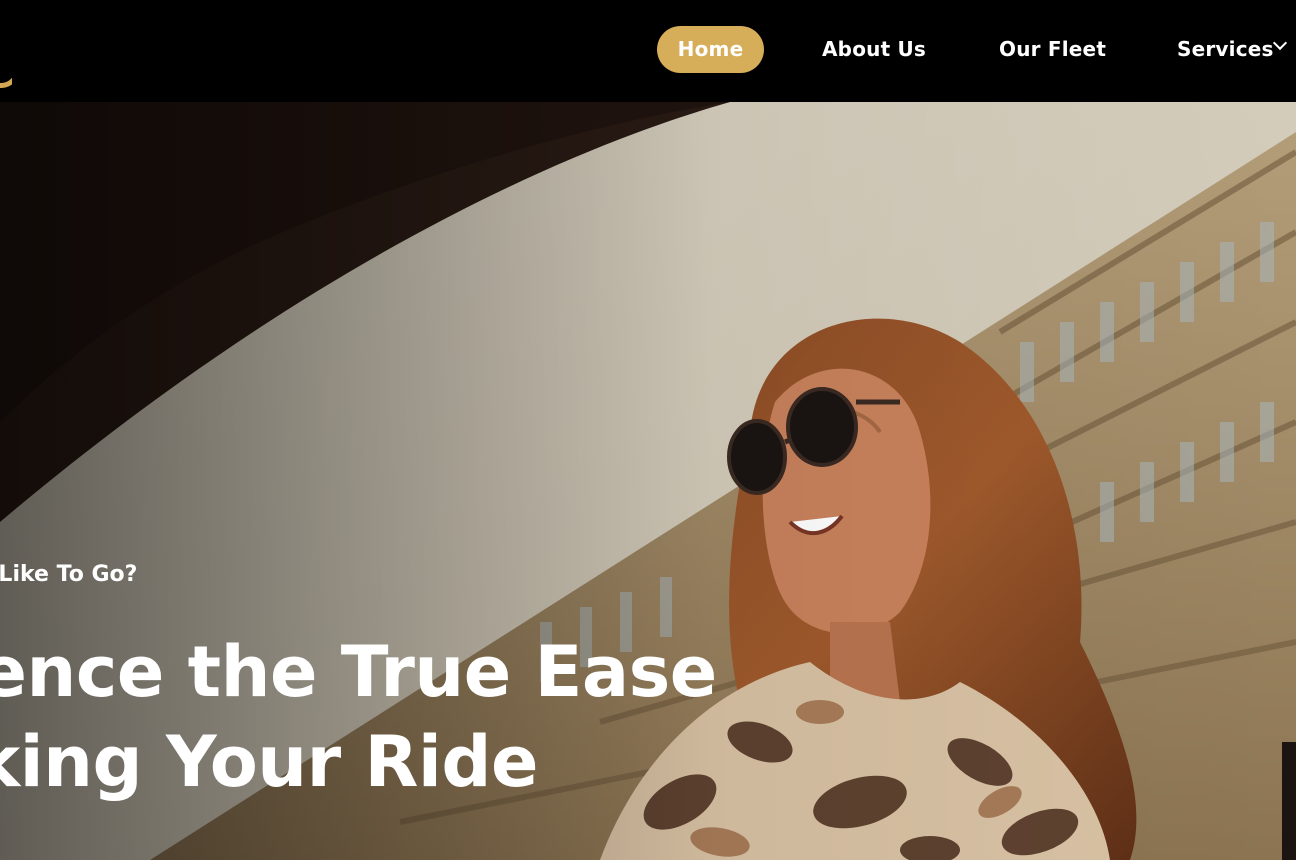  I want to click on top-navigation: Home About Us Our Fleet Services, so click(648, 51).